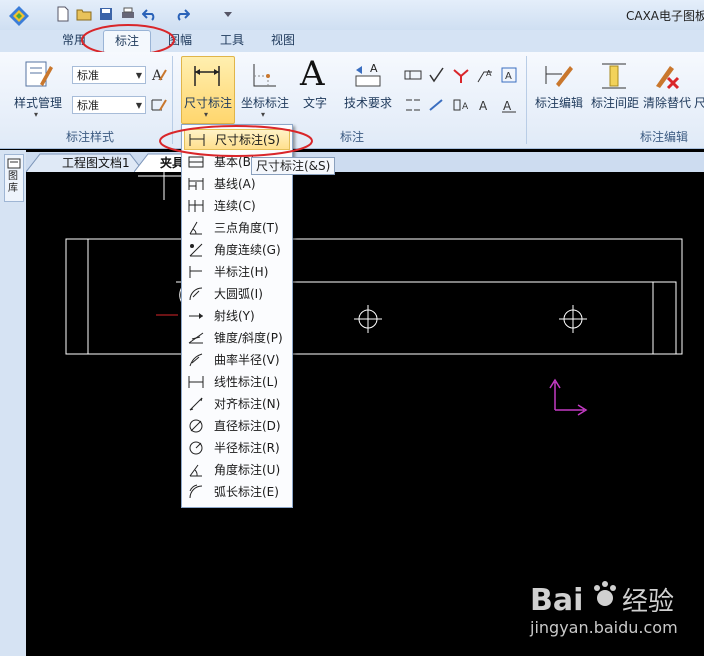 The image size is (704, 656). Describe the element at coordinates (196, 315) in the screenshot. I see `ray-icon` at that location.